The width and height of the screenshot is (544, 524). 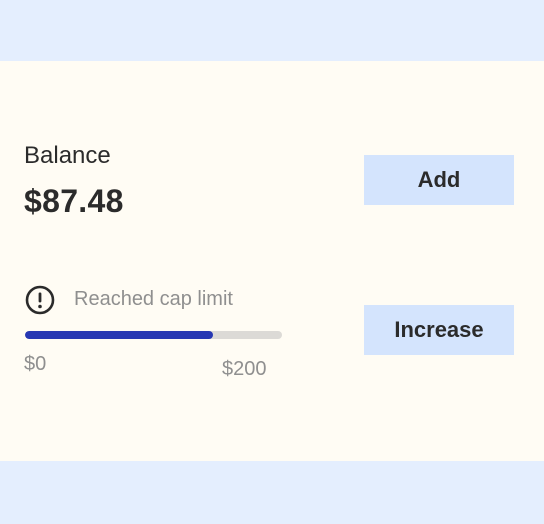 I want to click on balance-label: Balance, so click(x=67, y=155).